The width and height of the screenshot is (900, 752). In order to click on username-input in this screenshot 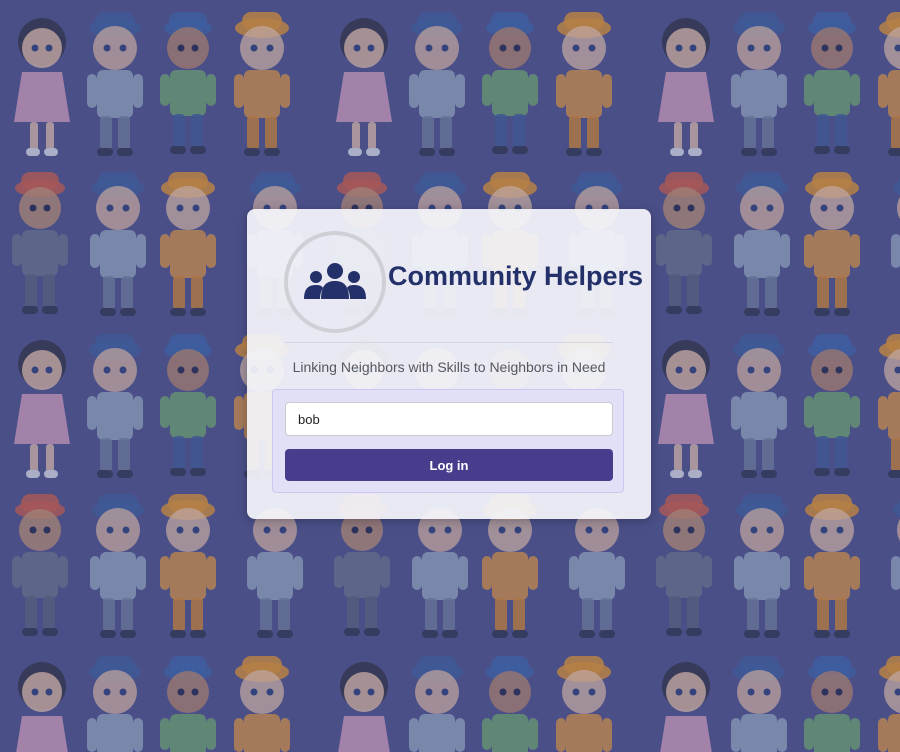, I will do `click(449, 419)`.